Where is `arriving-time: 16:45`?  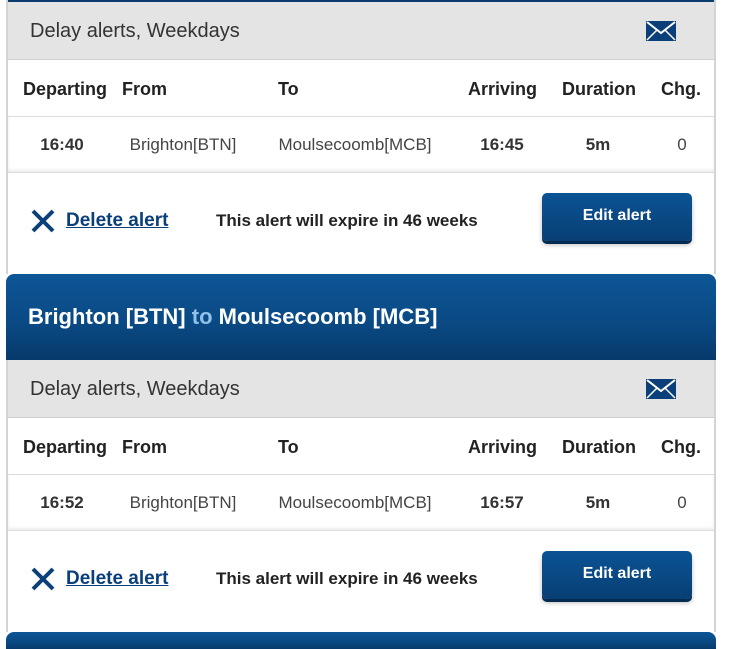 arriving-time: 16:45 is located at coordinates (502, 144).